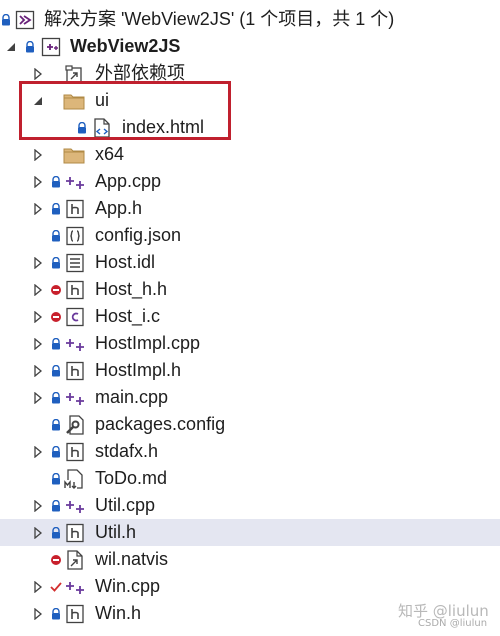  Describe the element at coordinates (119, 208) in the screenshot. I see `tree-item-label: App.h` at that location.